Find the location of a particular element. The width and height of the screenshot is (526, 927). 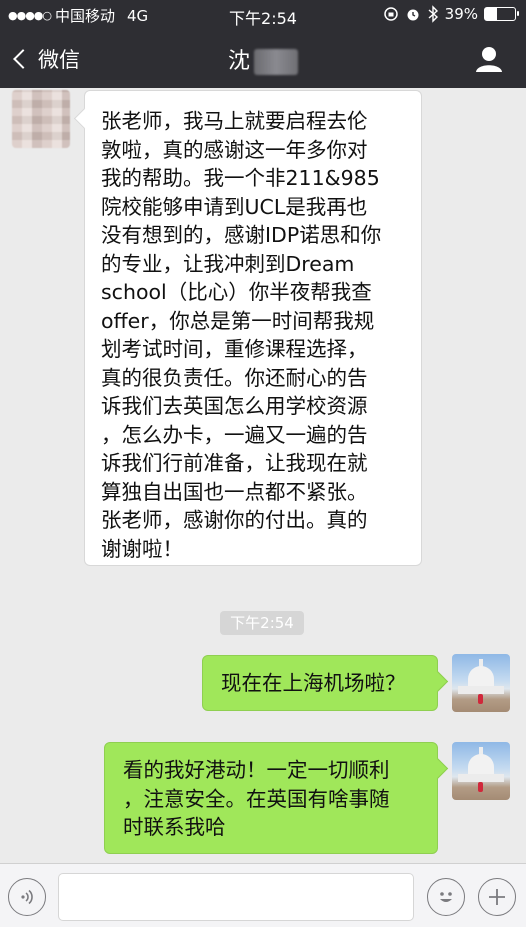

emoji-icon is located at coordinates (446, 897).